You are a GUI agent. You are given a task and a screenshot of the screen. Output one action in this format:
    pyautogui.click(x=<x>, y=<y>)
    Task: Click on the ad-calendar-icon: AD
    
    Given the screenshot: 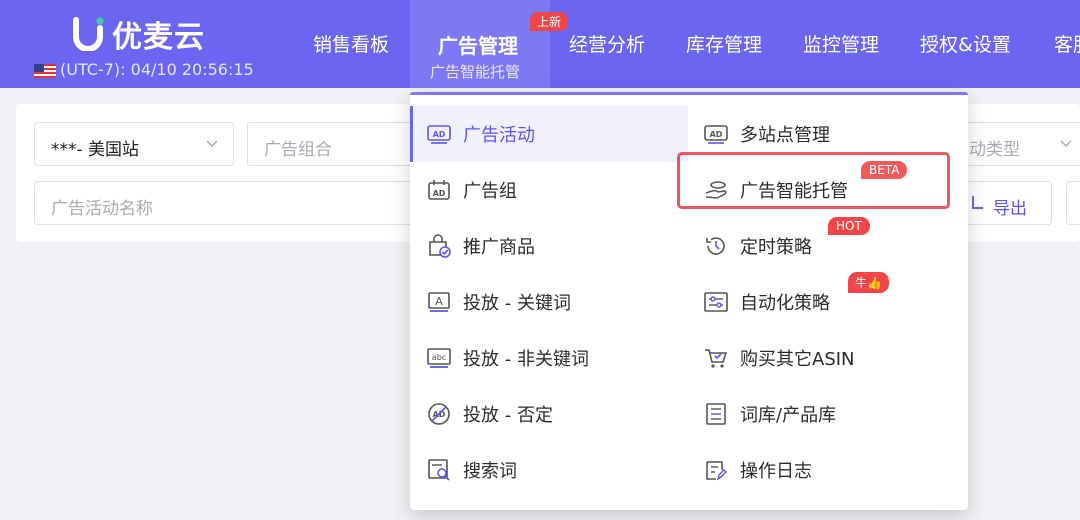 What is the action you would take?
    pyautogui.click(x=439, y=190)
    